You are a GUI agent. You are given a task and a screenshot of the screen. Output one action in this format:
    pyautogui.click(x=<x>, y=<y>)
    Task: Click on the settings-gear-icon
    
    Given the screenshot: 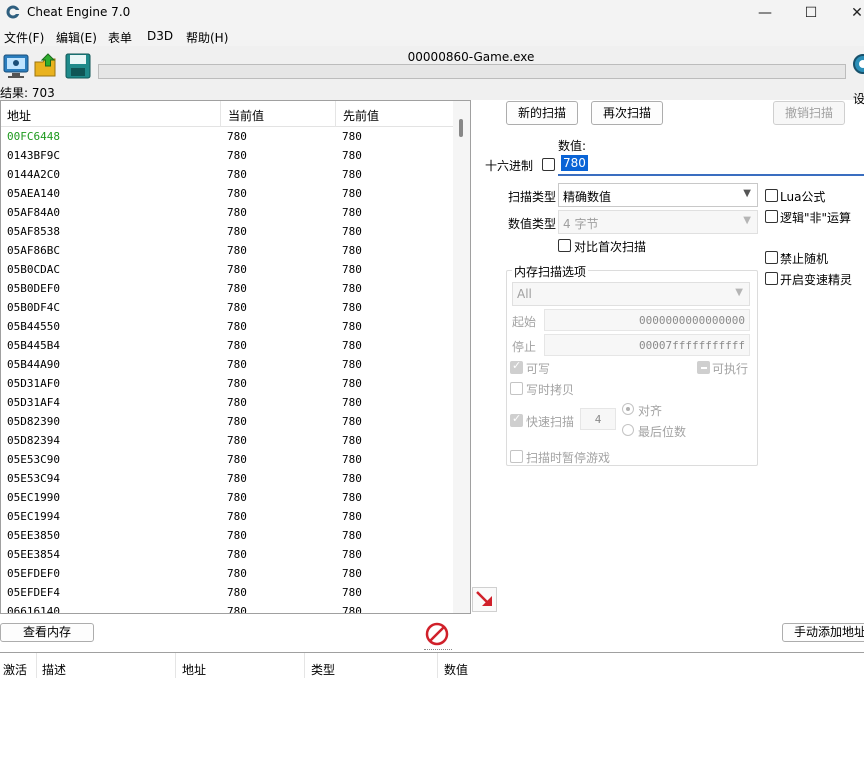 What is the action you would take?
    pyautogui.click(x=857, y=68)
    